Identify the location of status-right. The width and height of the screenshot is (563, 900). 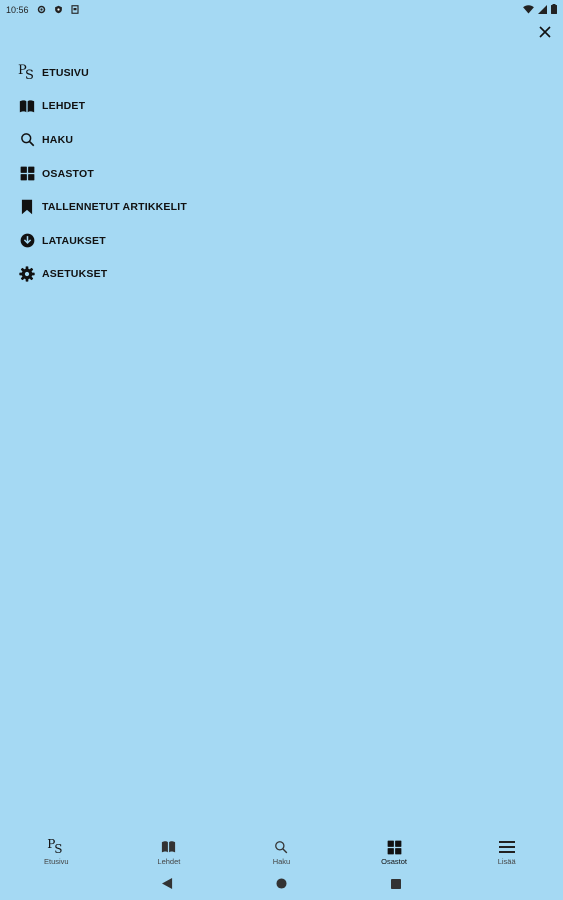
(540, 10).